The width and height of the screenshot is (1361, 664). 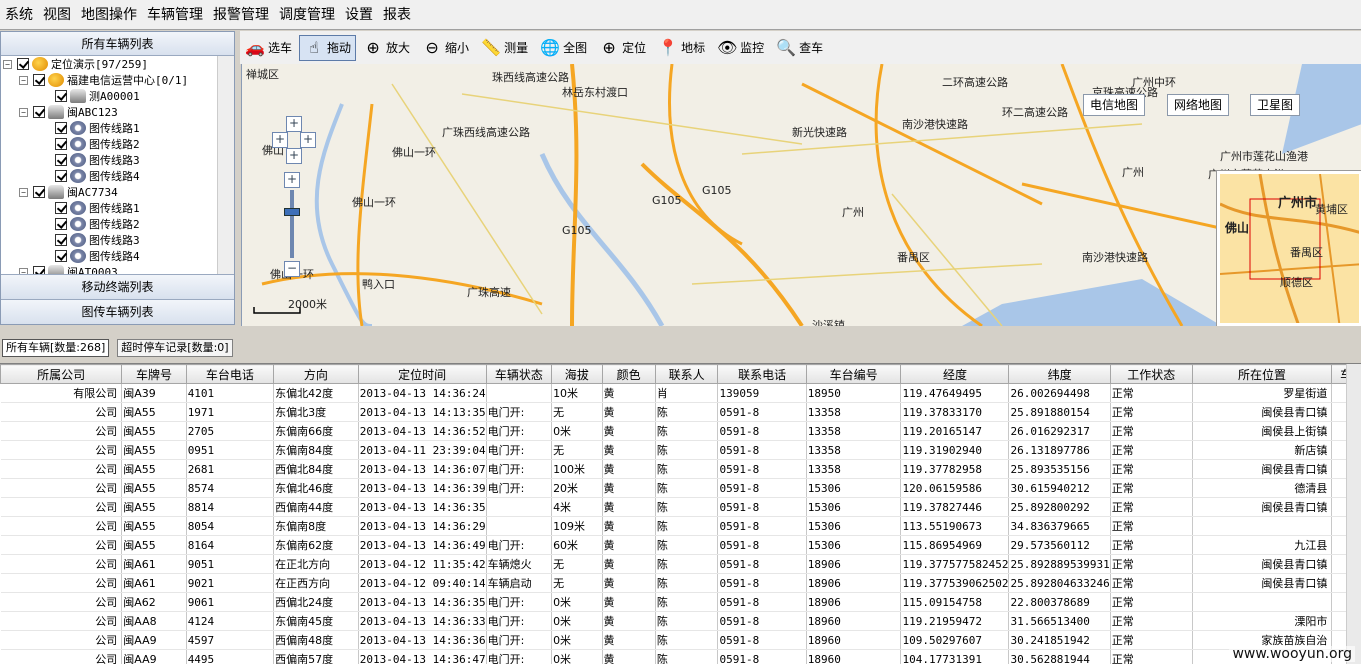 What do you see at coordinates (292, 269) in the screenshot?
I see `zoom-out-button: −` at bounding box center [292, 269].